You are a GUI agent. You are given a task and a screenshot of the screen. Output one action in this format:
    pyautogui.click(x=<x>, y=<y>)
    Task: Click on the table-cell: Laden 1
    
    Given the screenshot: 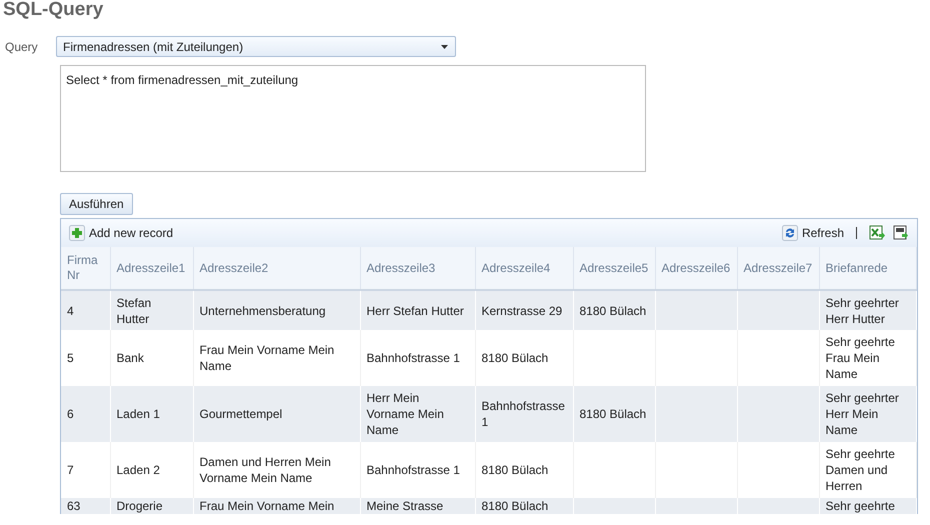 What is the action you would take?
    pyautogui.click(x=138, y=414)
    